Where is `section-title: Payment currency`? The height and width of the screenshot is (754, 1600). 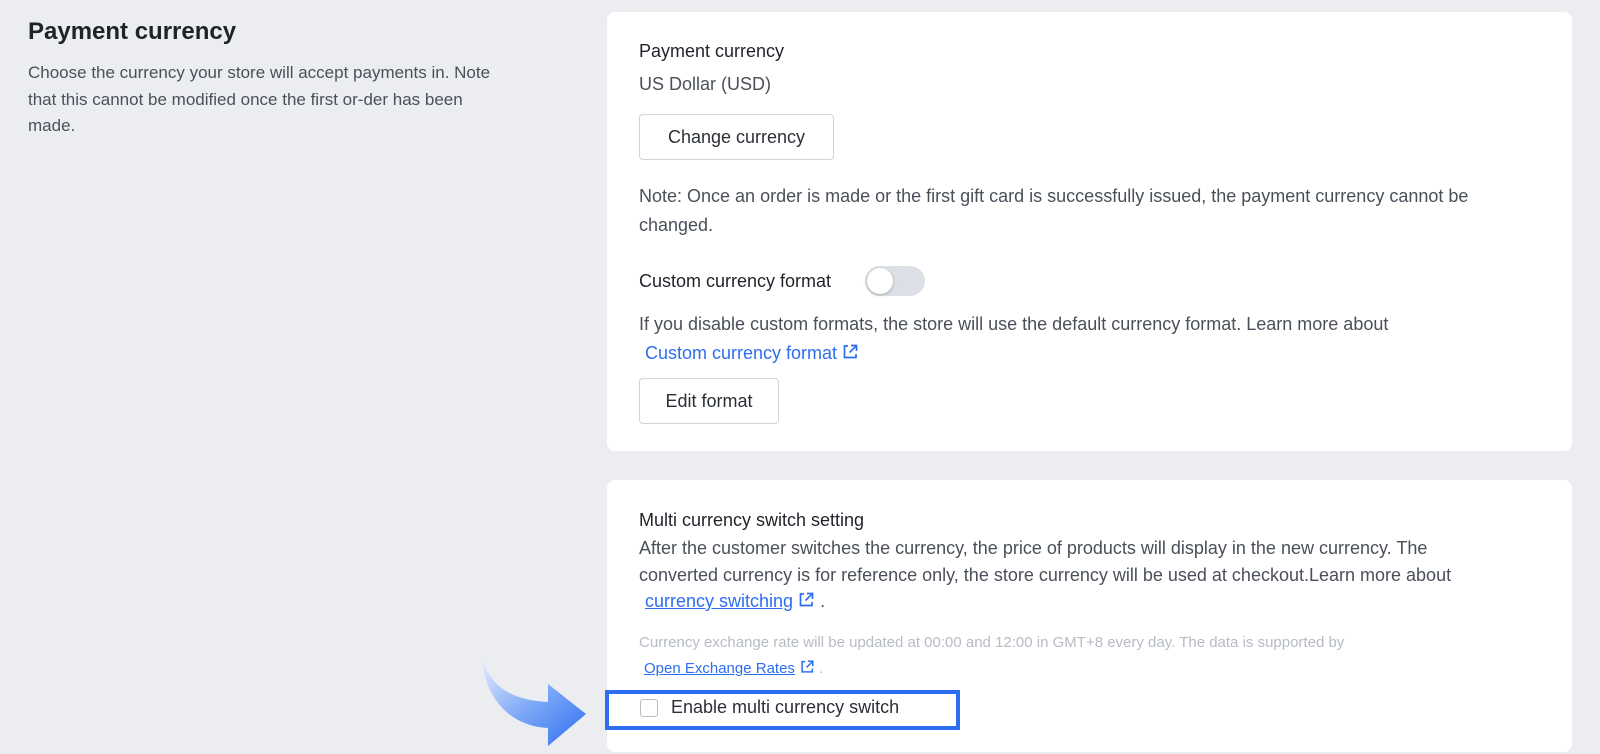
section-title: Payment currency is located at coordinates (132, 31).